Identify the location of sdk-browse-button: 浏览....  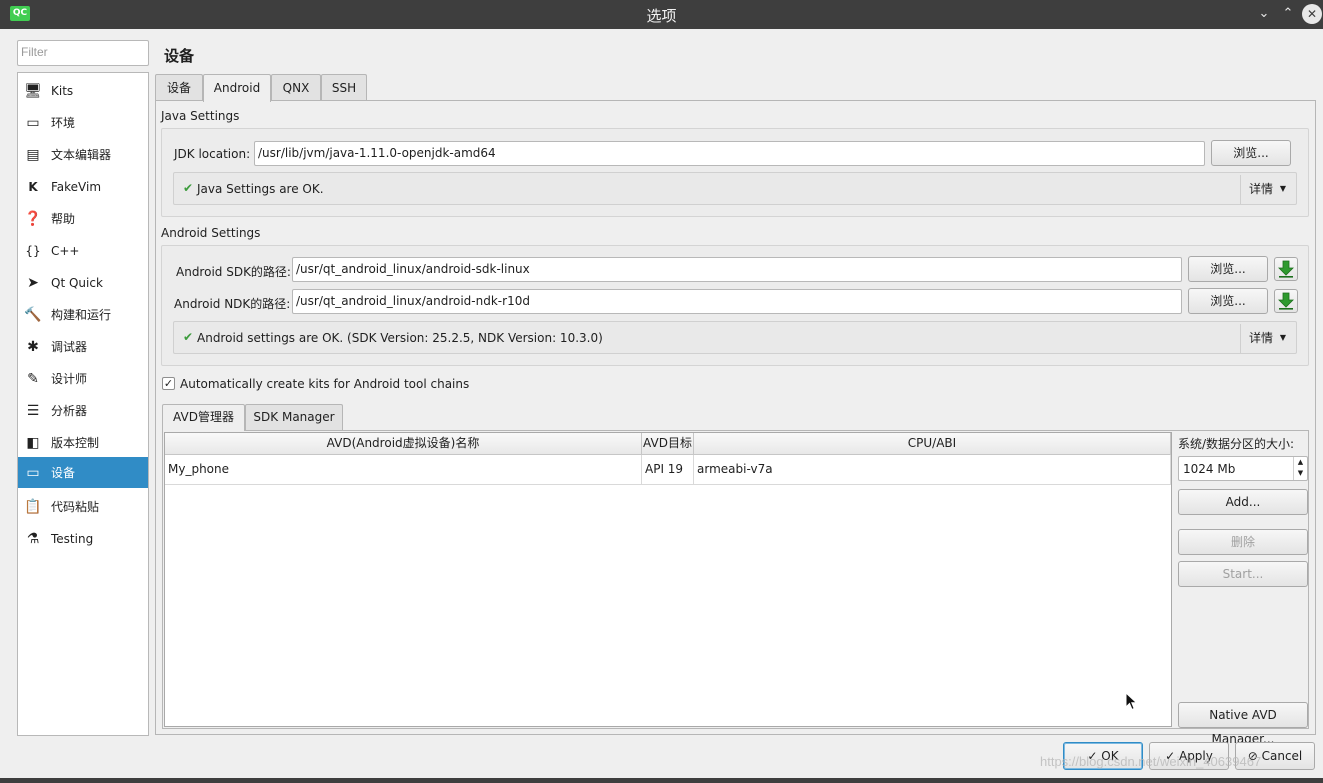
(1228, 269).